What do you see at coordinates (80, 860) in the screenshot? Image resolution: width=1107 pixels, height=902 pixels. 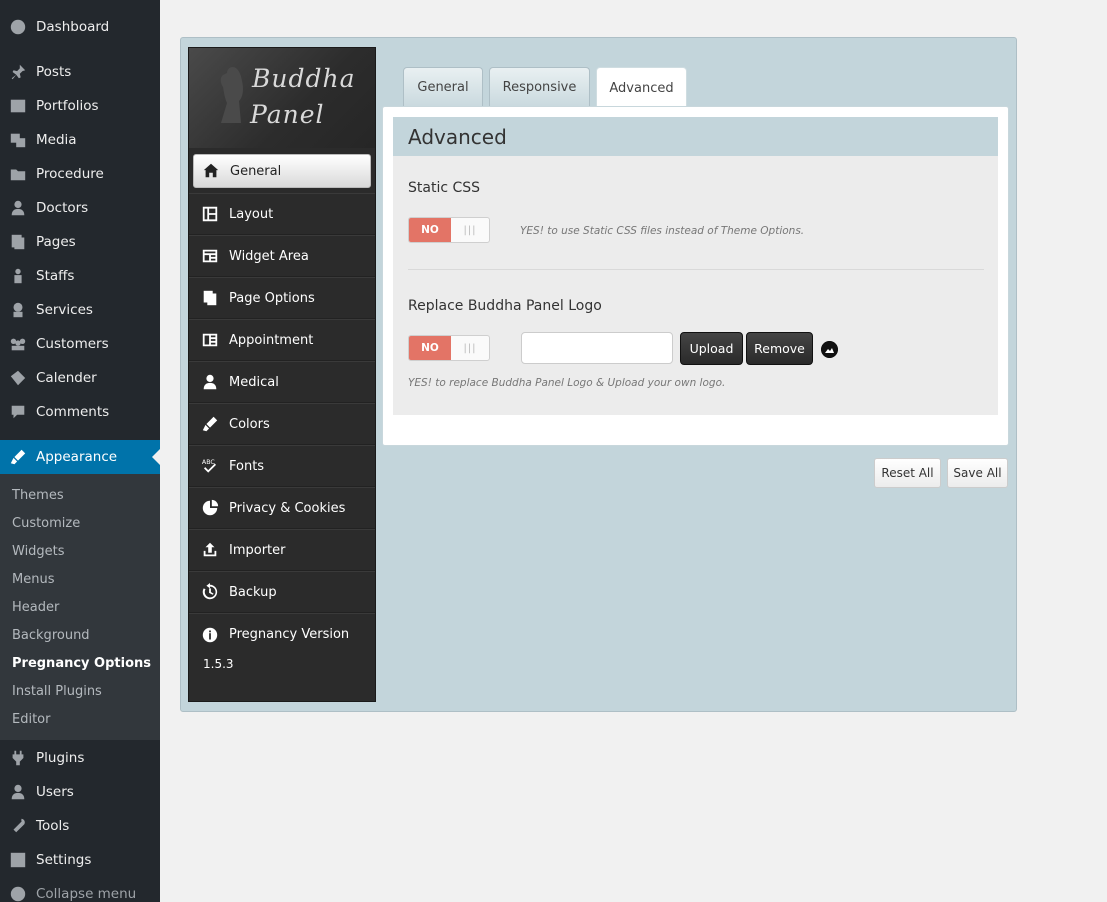 I see `menu-settings: Settings` at bounding box center [80, 860].